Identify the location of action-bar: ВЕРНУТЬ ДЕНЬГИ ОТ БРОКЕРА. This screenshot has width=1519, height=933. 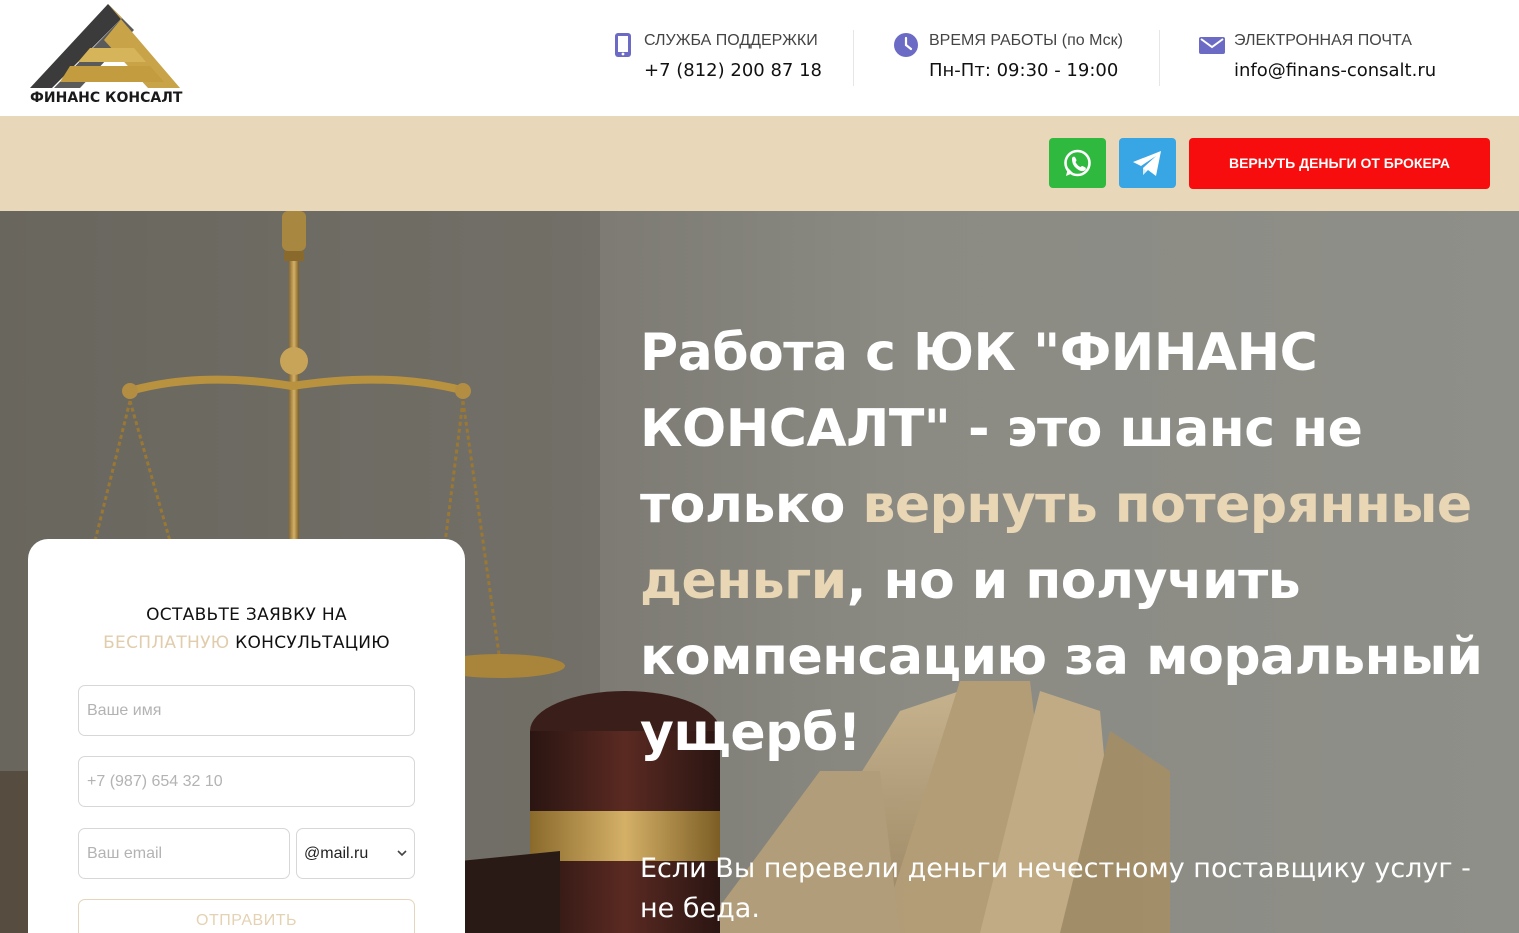
(759, 163).